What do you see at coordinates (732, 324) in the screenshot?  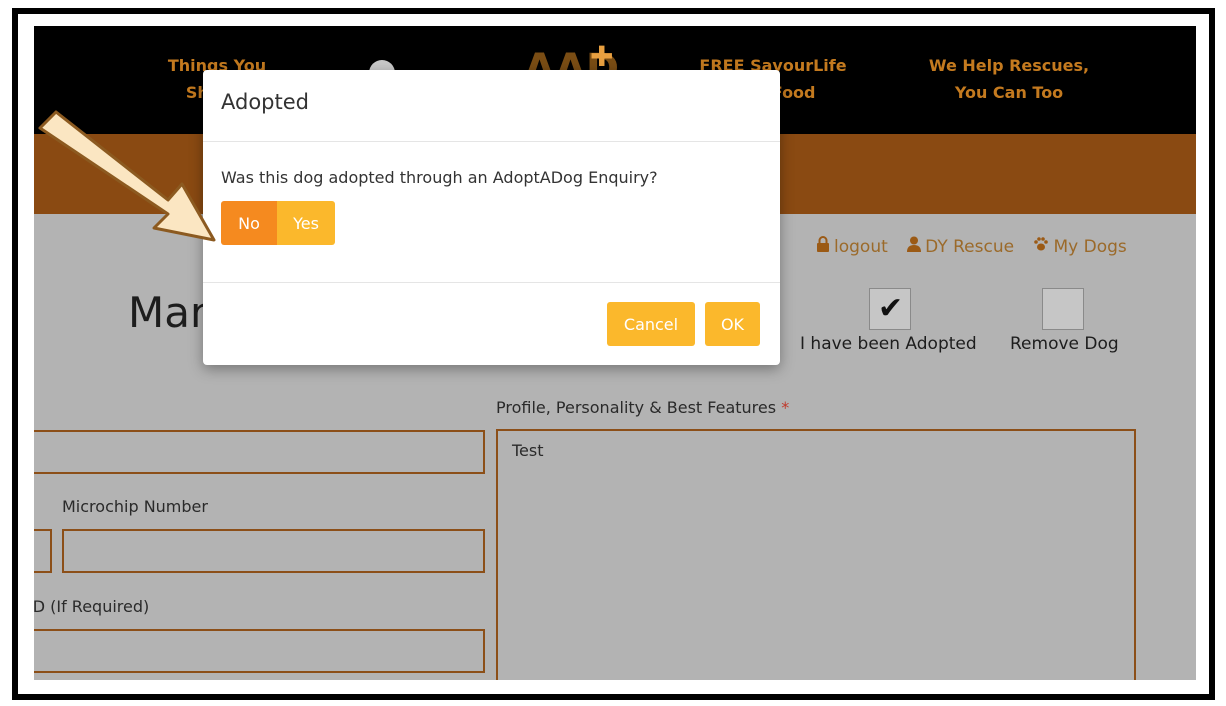 I see `ok-button: OK` at bounding box center [732, 324].